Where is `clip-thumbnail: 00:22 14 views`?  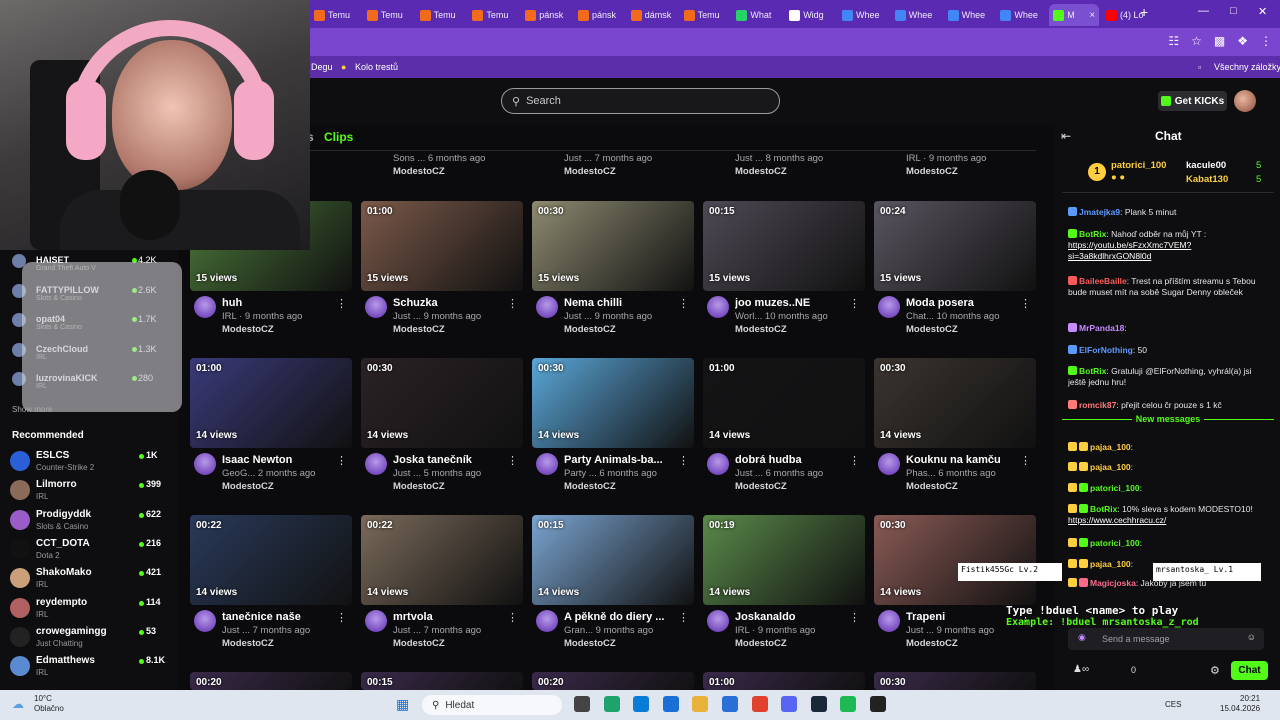 clip-thumbnail: 00:22 14 views is located at coordinates (442, 560).